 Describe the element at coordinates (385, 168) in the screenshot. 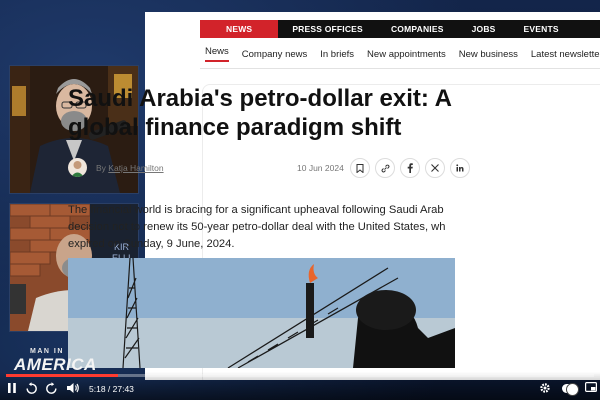

I see `link-icon` at that location.